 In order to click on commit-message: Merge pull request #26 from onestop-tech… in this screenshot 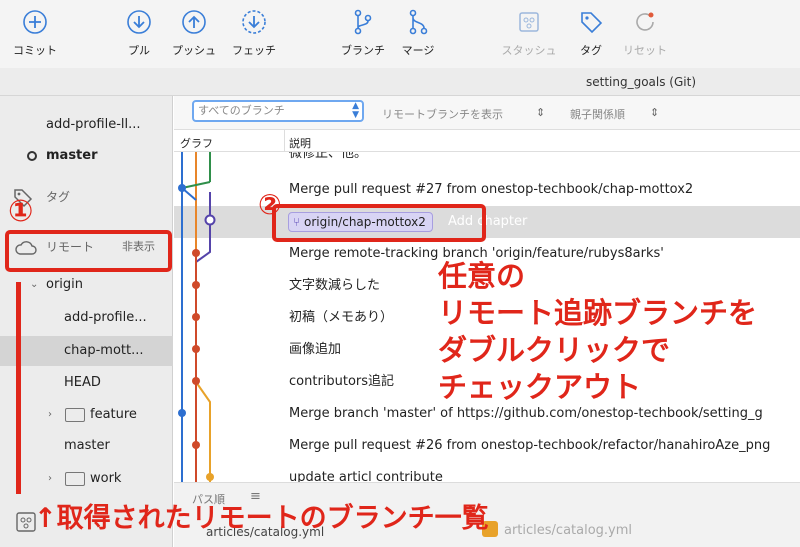, I will do `click(530, 445)`.